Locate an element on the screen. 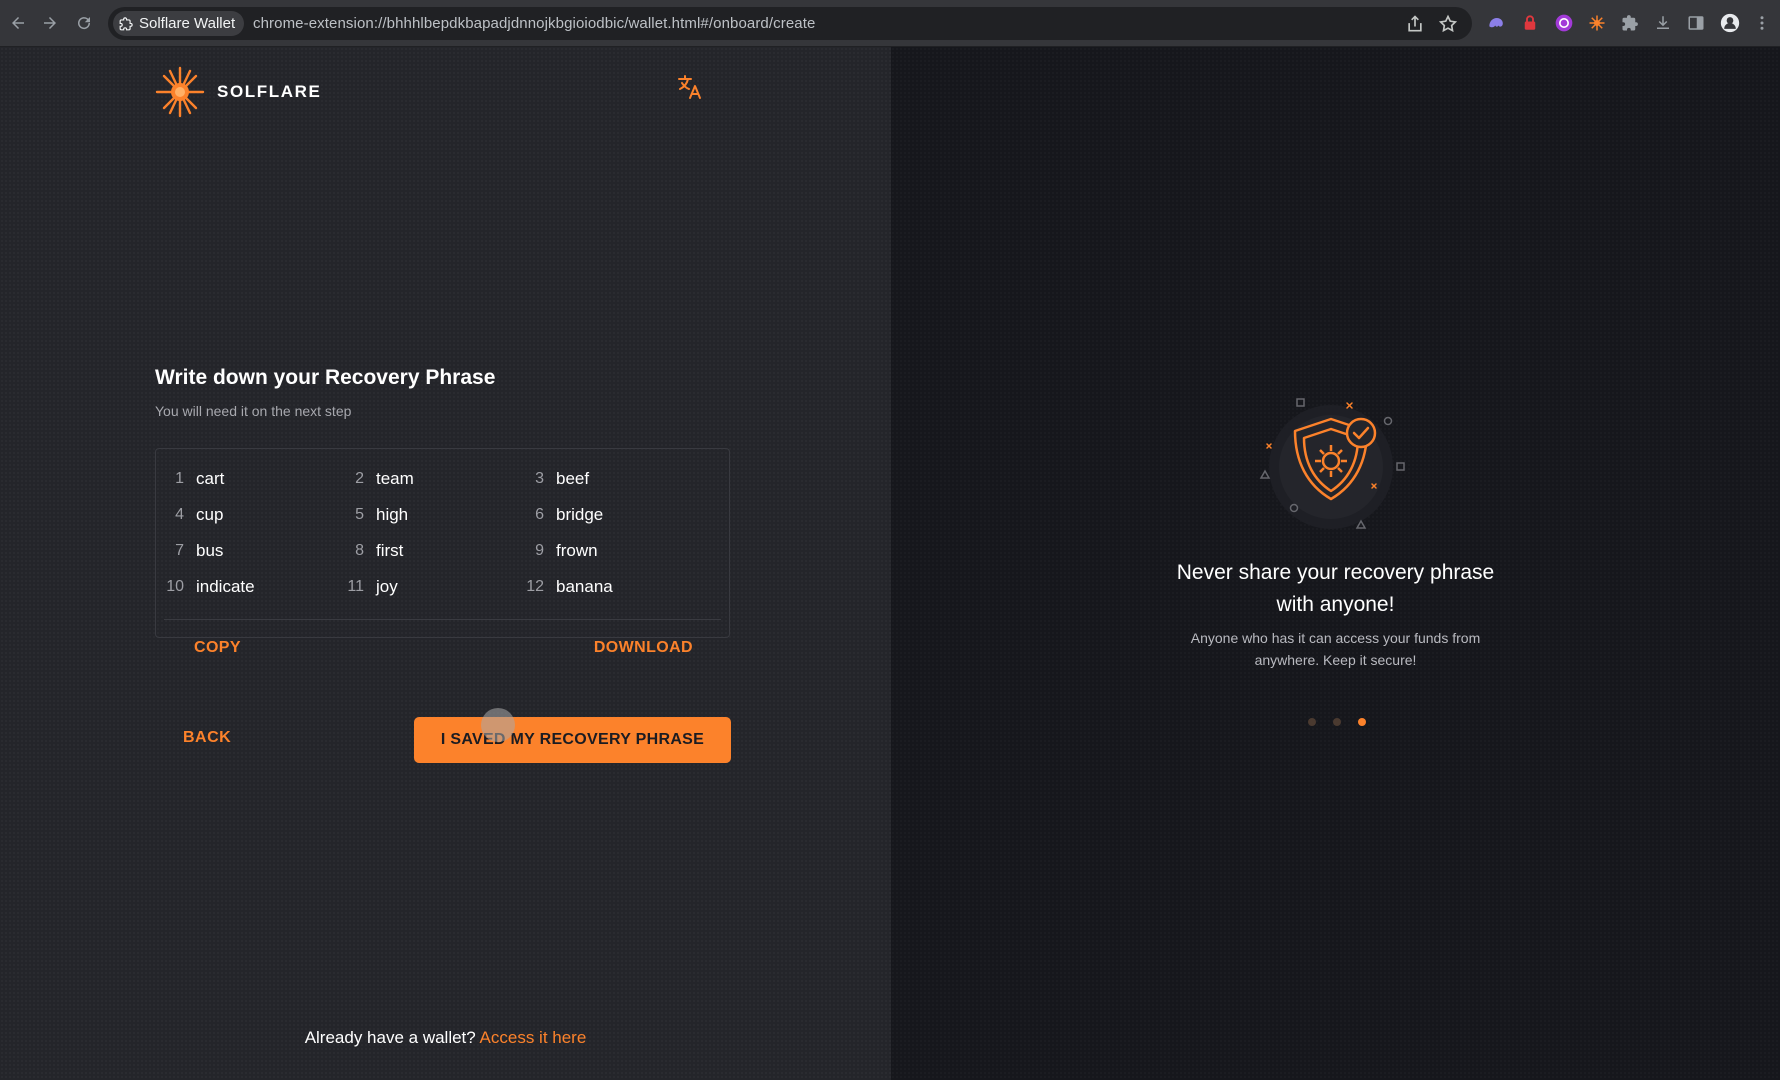  translate-language-icon is located at coordinates (690, 87).